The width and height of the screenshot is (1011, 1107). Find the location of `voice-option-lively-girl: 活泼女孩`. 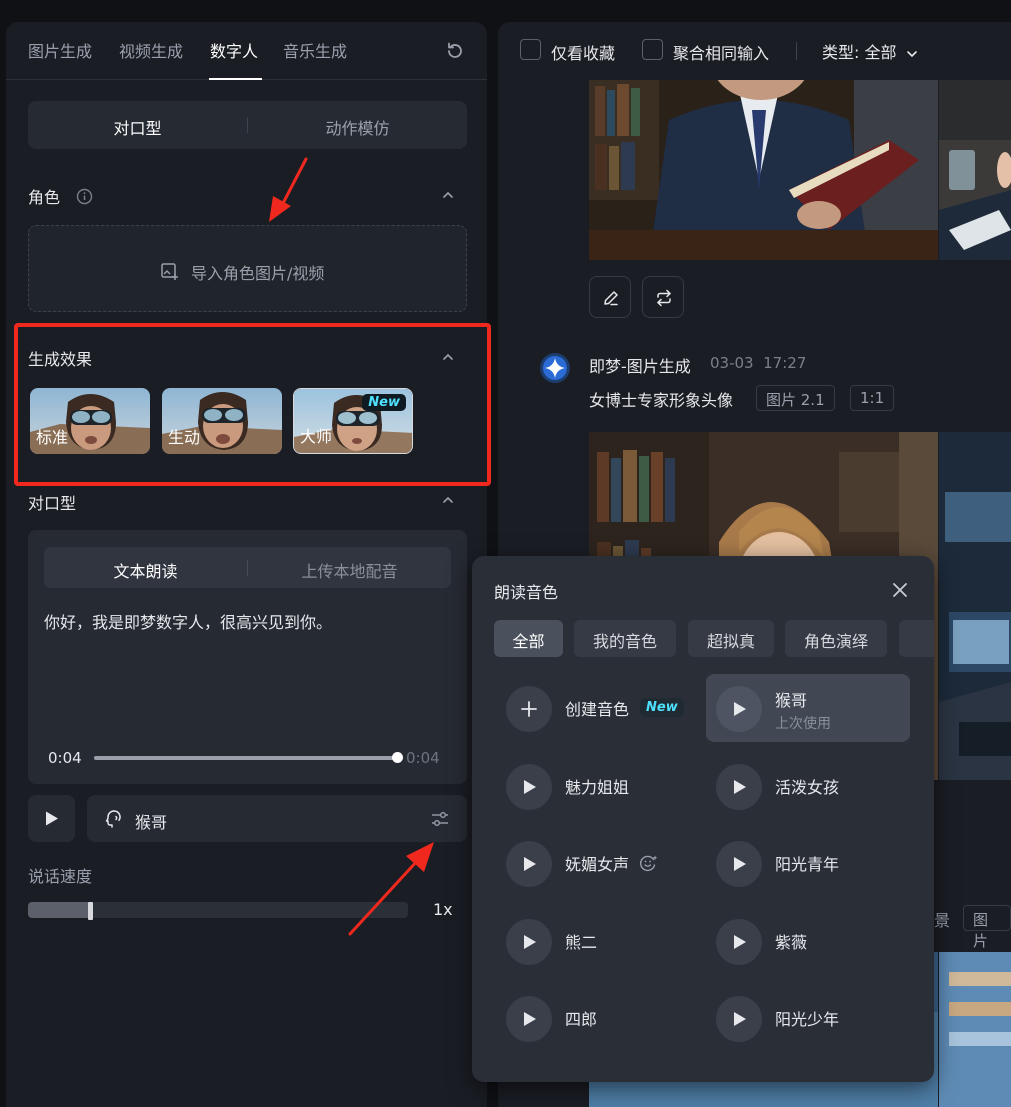

voice-option-lively-girl: 活泼女孩 is located at coordinates (808, 786).